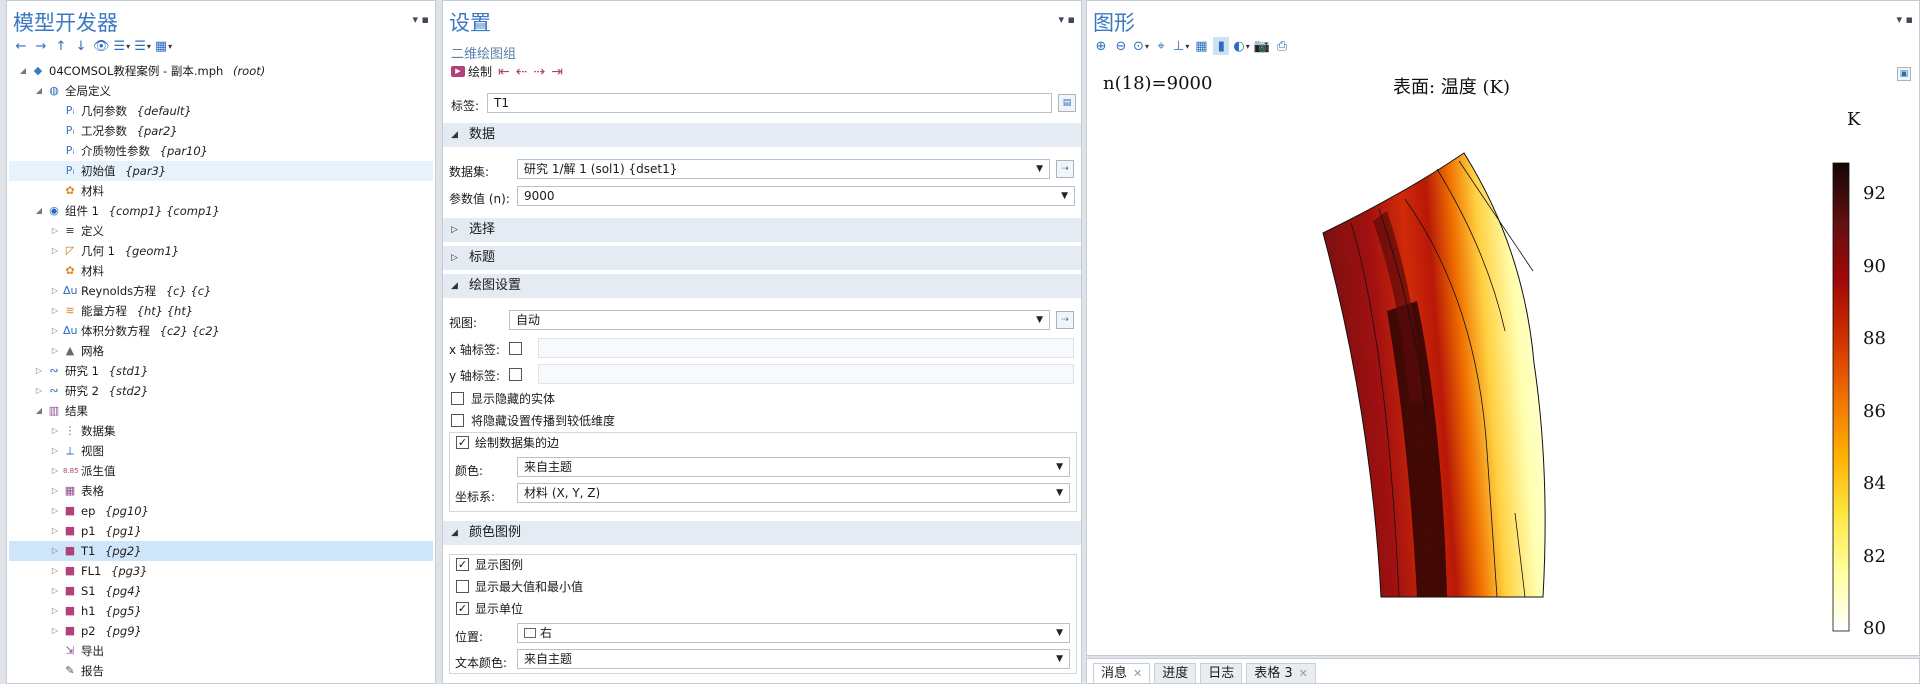 The image size is (1920, 684). I want to click on section-color-legend: ◢ 颜色图例, so click(762, 533).